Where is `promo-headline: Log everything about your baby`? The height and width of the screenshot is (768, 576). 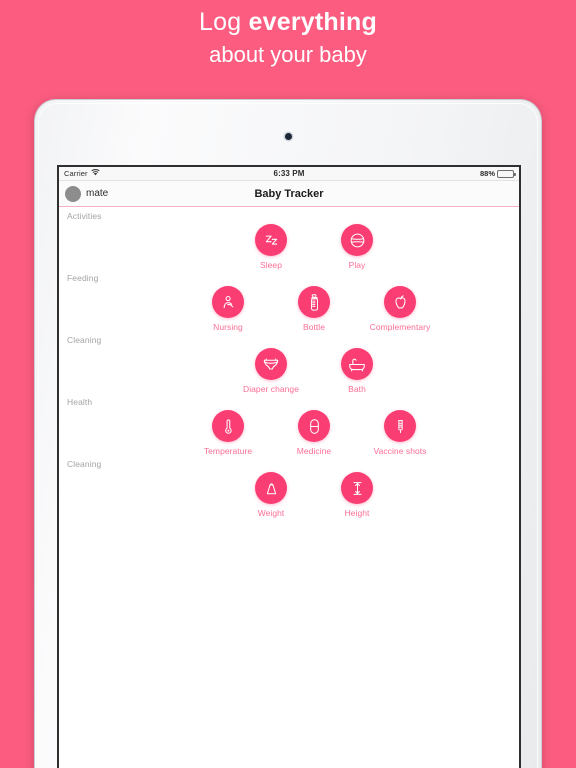 promo-headline: Log everything about your baby is located at coordinates (288, 37).